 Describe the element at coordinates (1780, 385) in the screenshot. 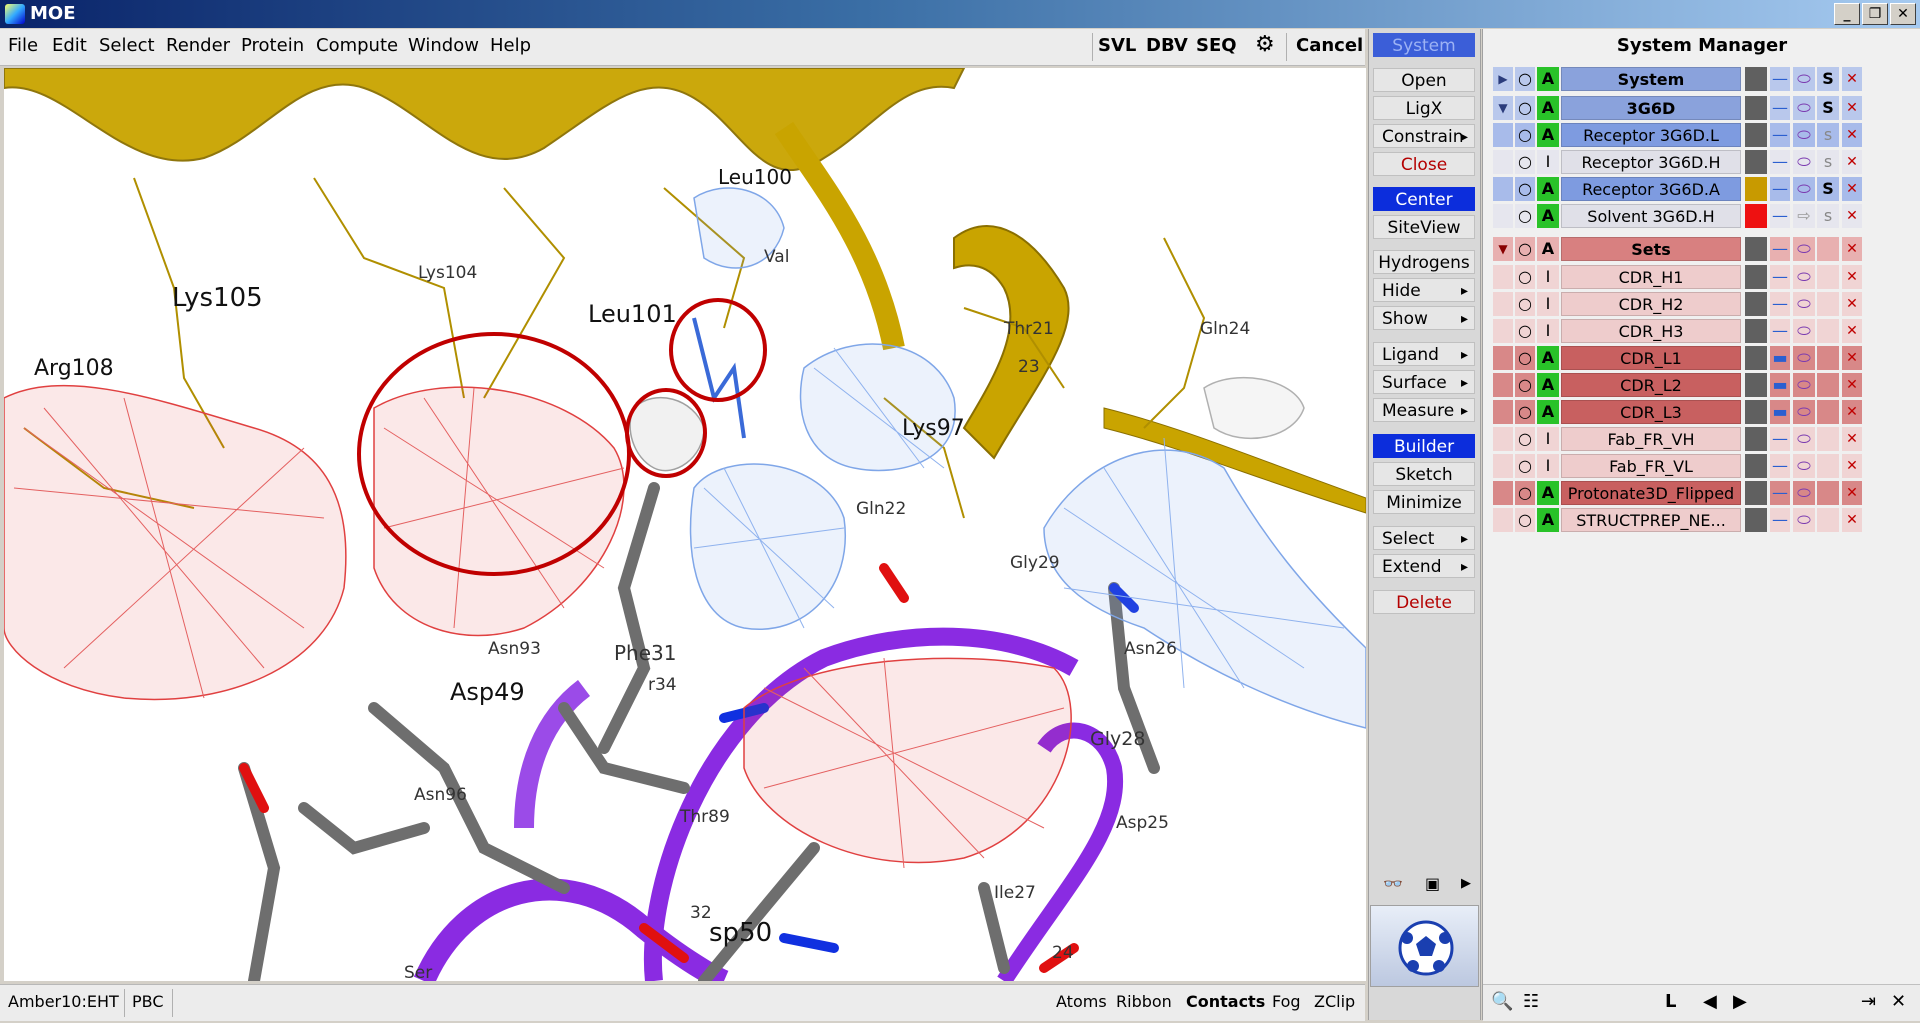

I see `line-style-icon: ▬` at that location.